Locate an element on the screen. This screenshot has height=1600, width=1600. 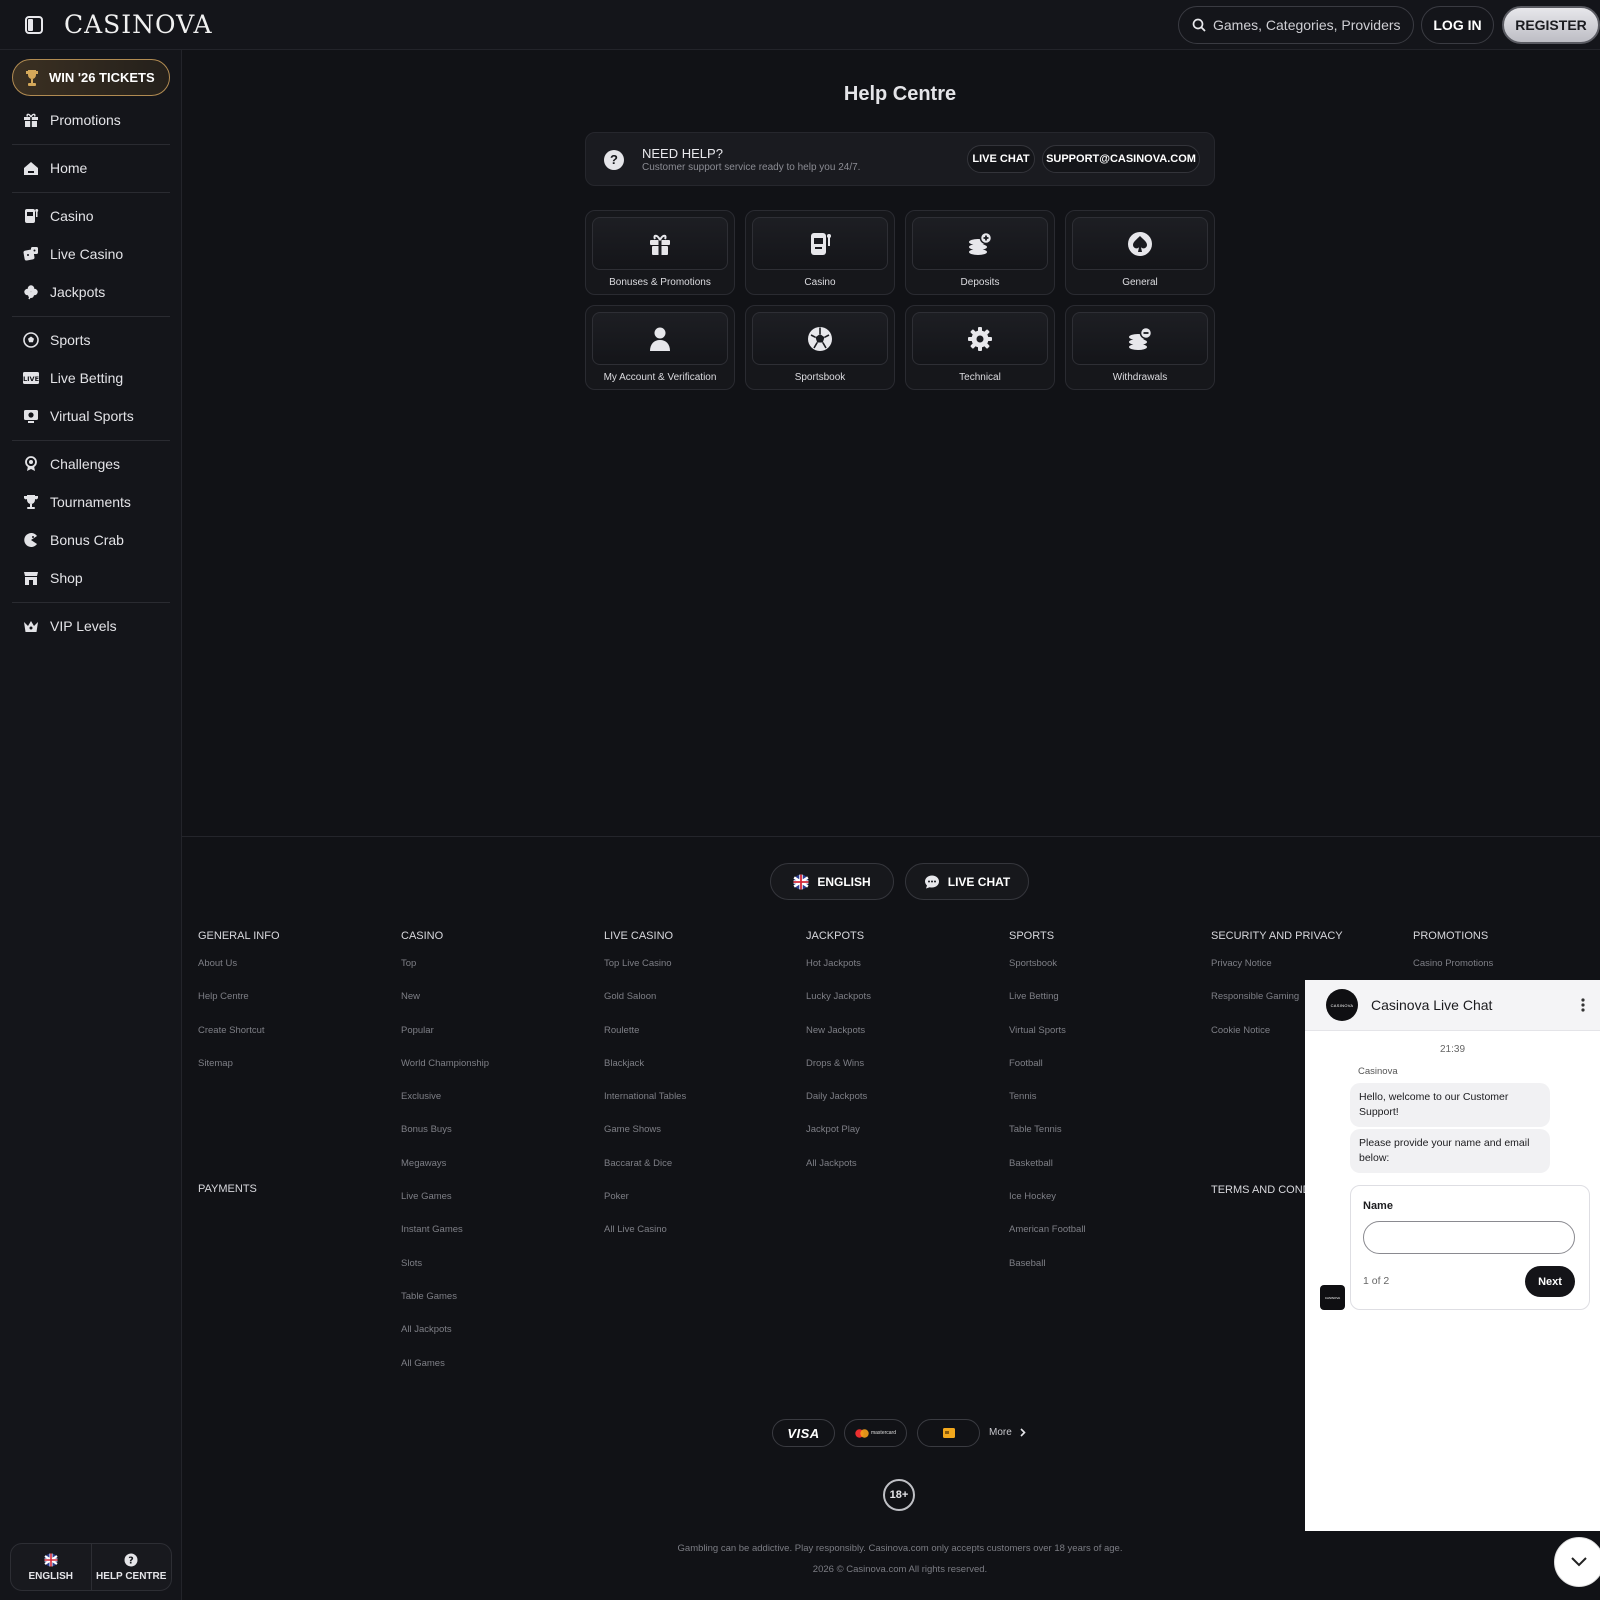
live-chat-button: LIVE CHAT is located at coordinates (1001, 159).